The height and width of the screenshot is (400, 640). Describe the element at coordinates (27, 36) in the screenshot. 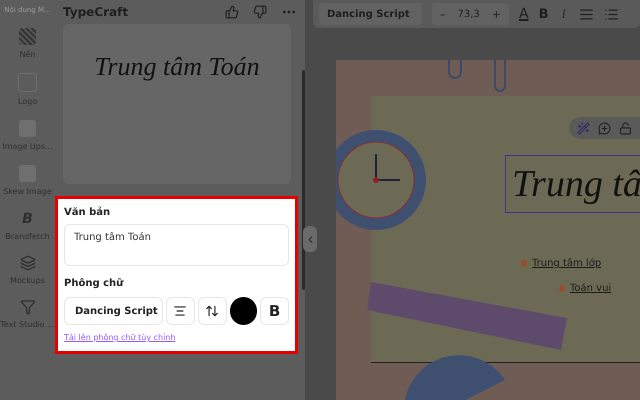

I see `pattern-icon` at that location.